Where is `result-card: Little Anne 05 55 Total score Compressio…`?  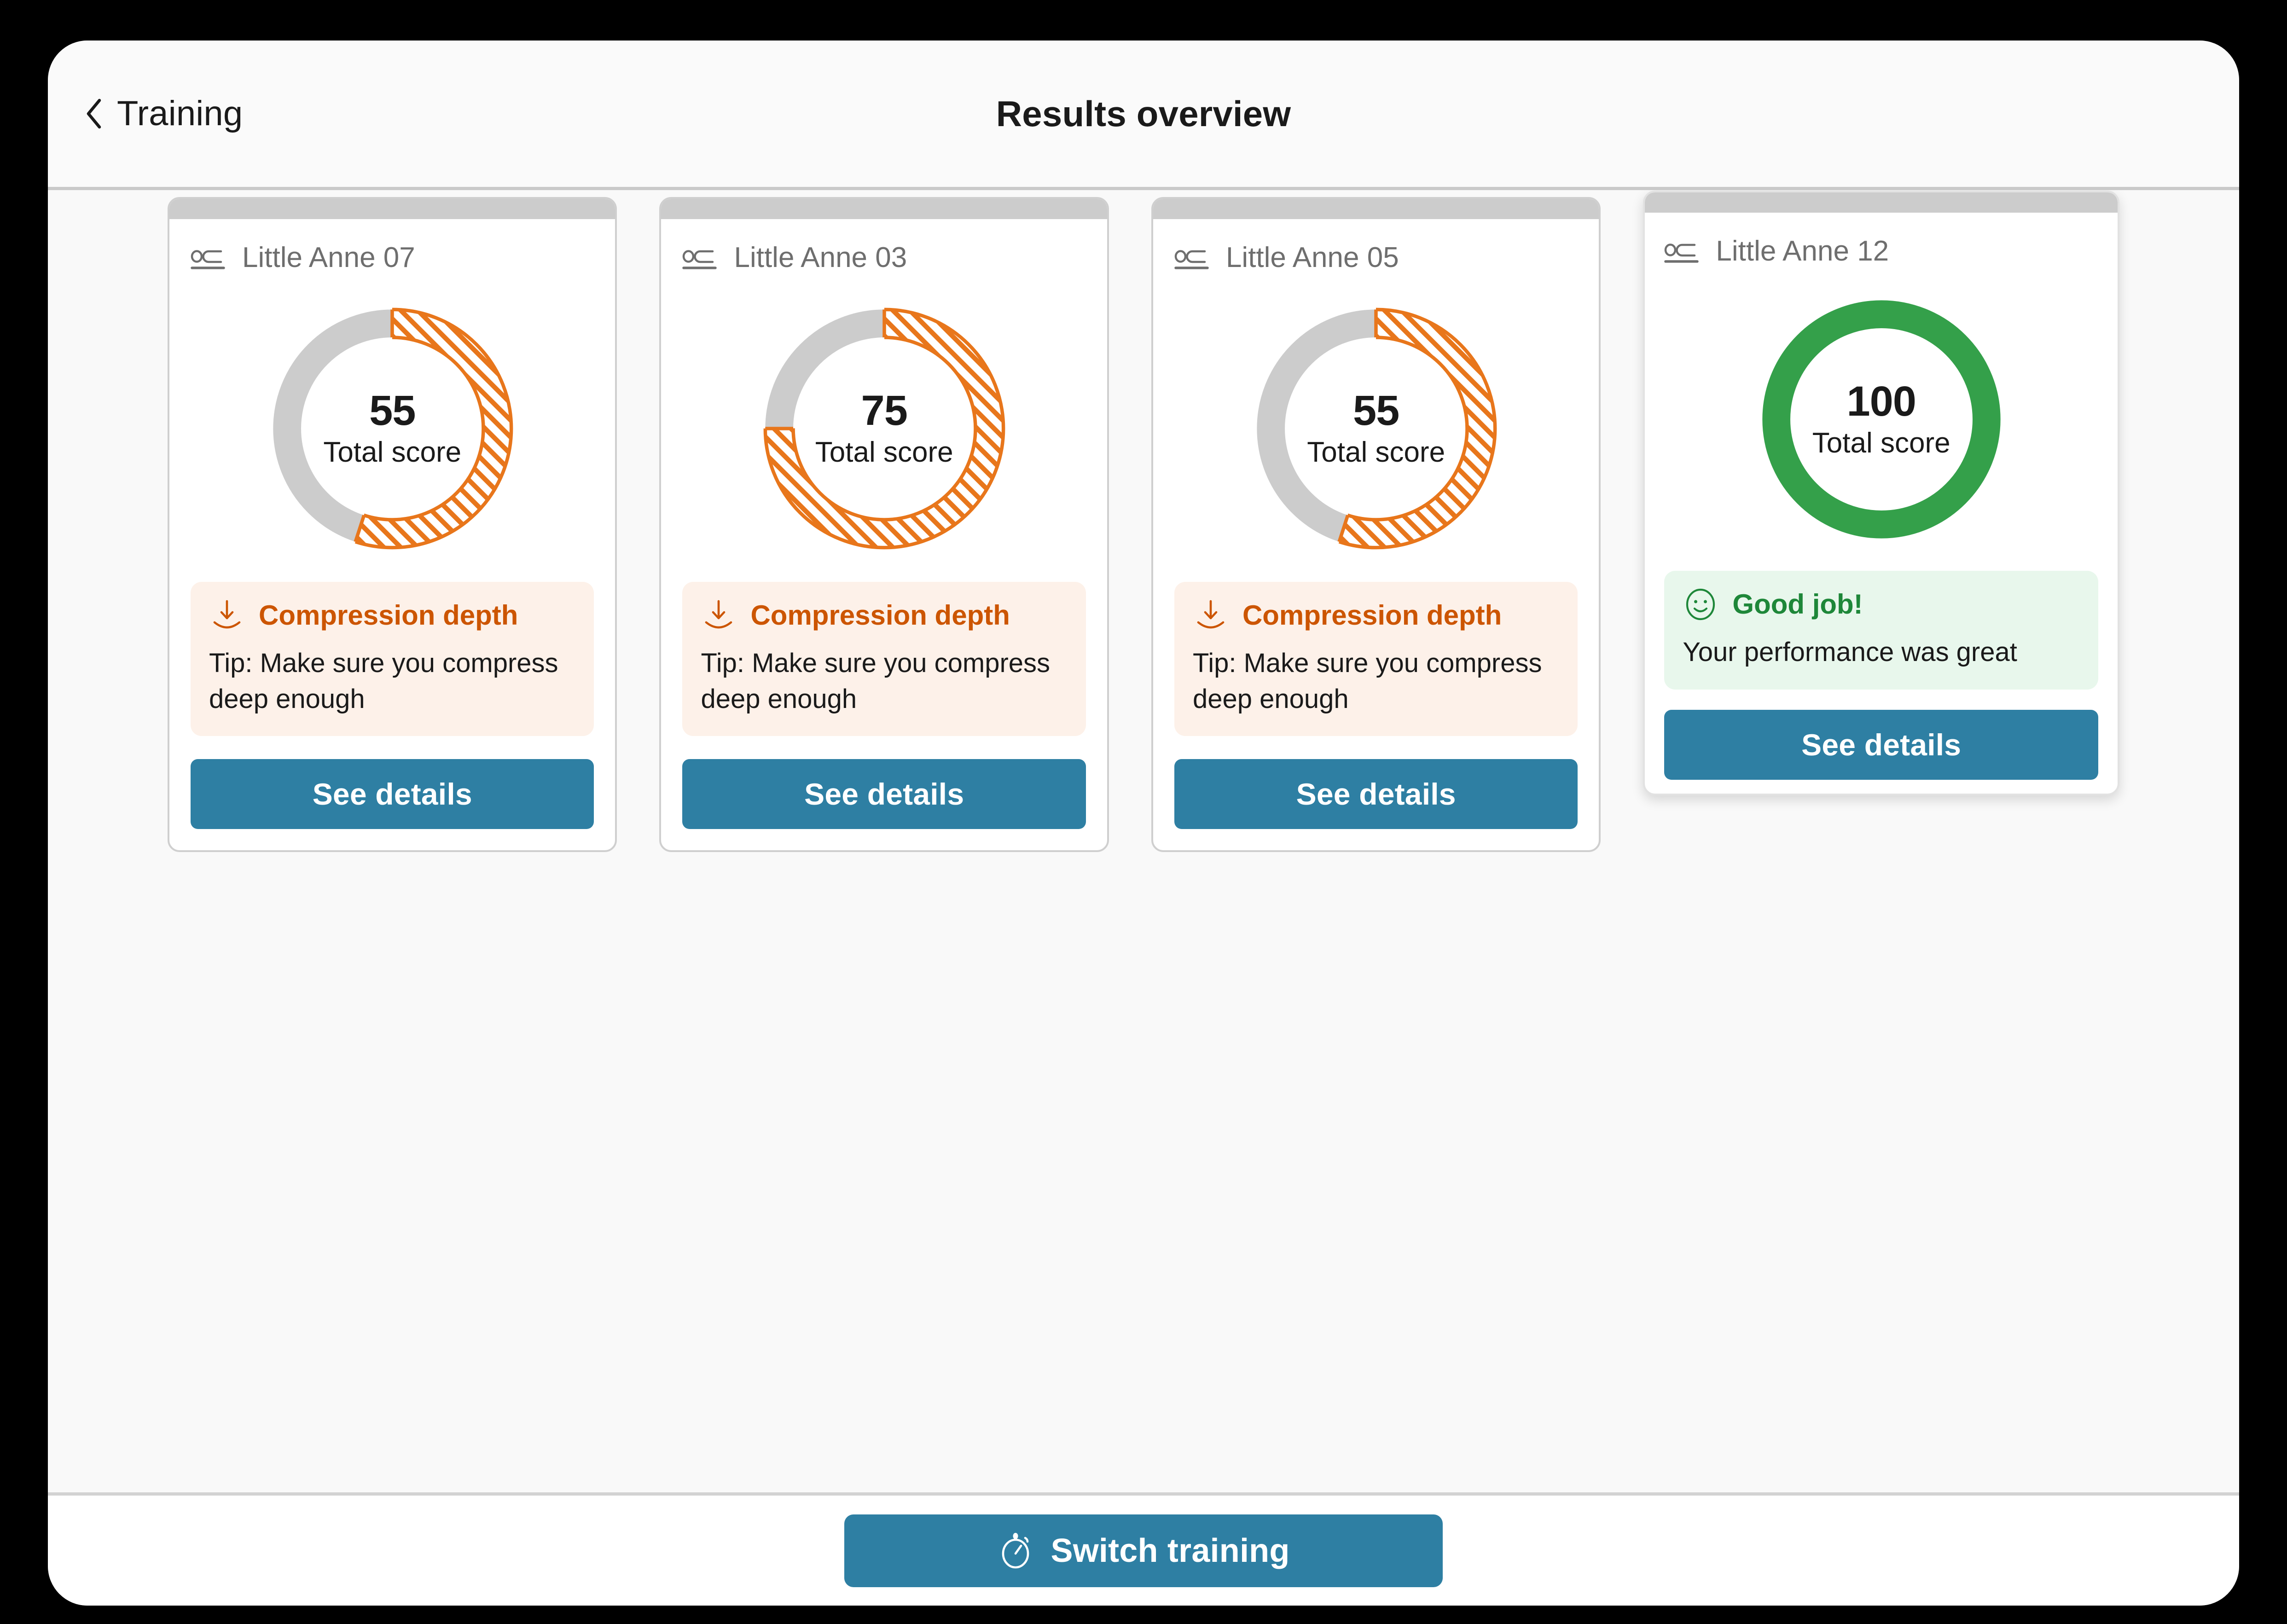
result-card: Little Anne 05 55 Total score Compressio… is located at coordinates (1376, 525).